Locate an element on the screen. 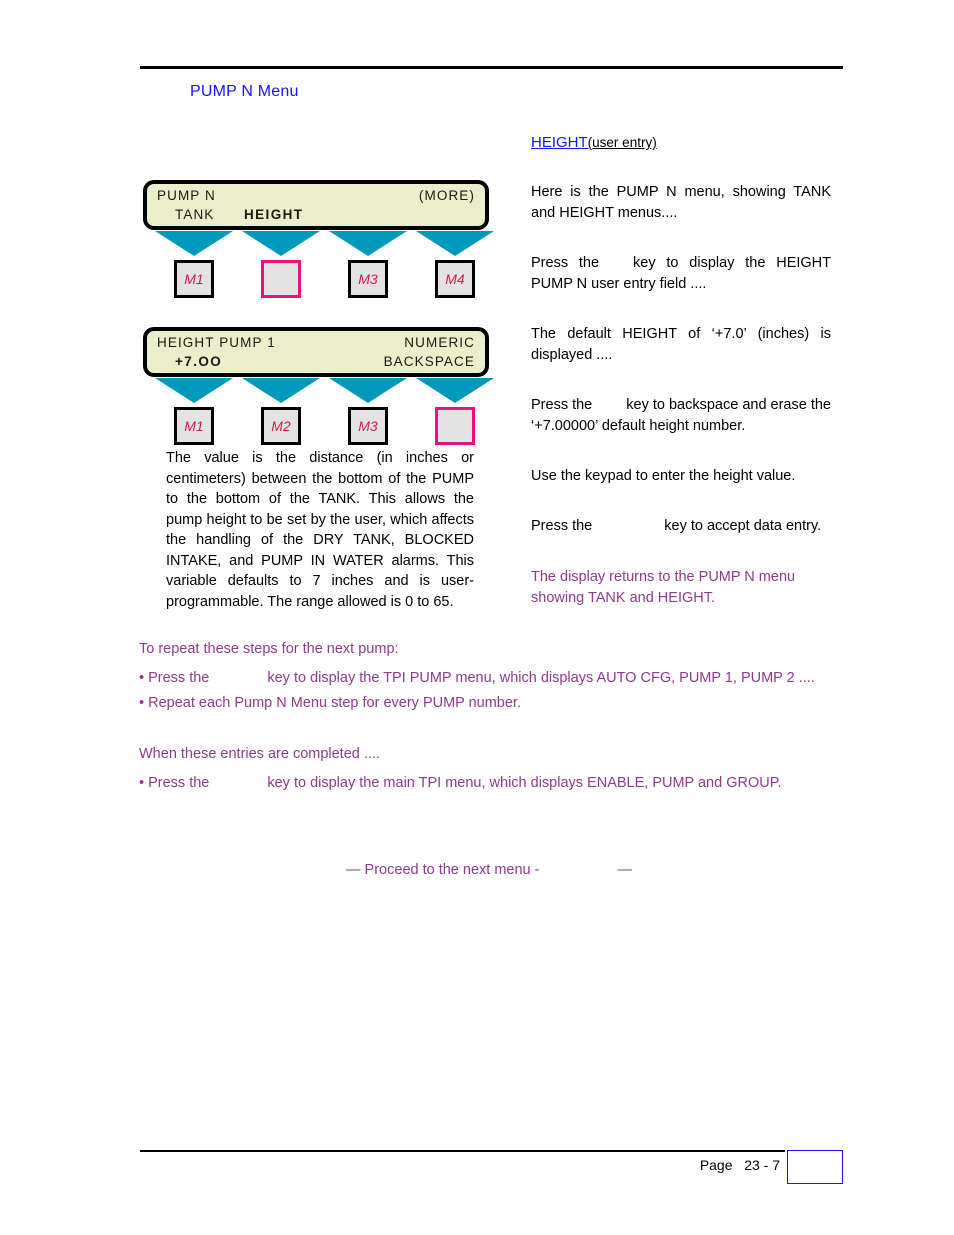 This screenshot has width=954, height=1235. pump-n-menu-display-group: PUMP N (MORE) TANK HEIGHT M1 M3 M4 is located at coordinates (318, 239).